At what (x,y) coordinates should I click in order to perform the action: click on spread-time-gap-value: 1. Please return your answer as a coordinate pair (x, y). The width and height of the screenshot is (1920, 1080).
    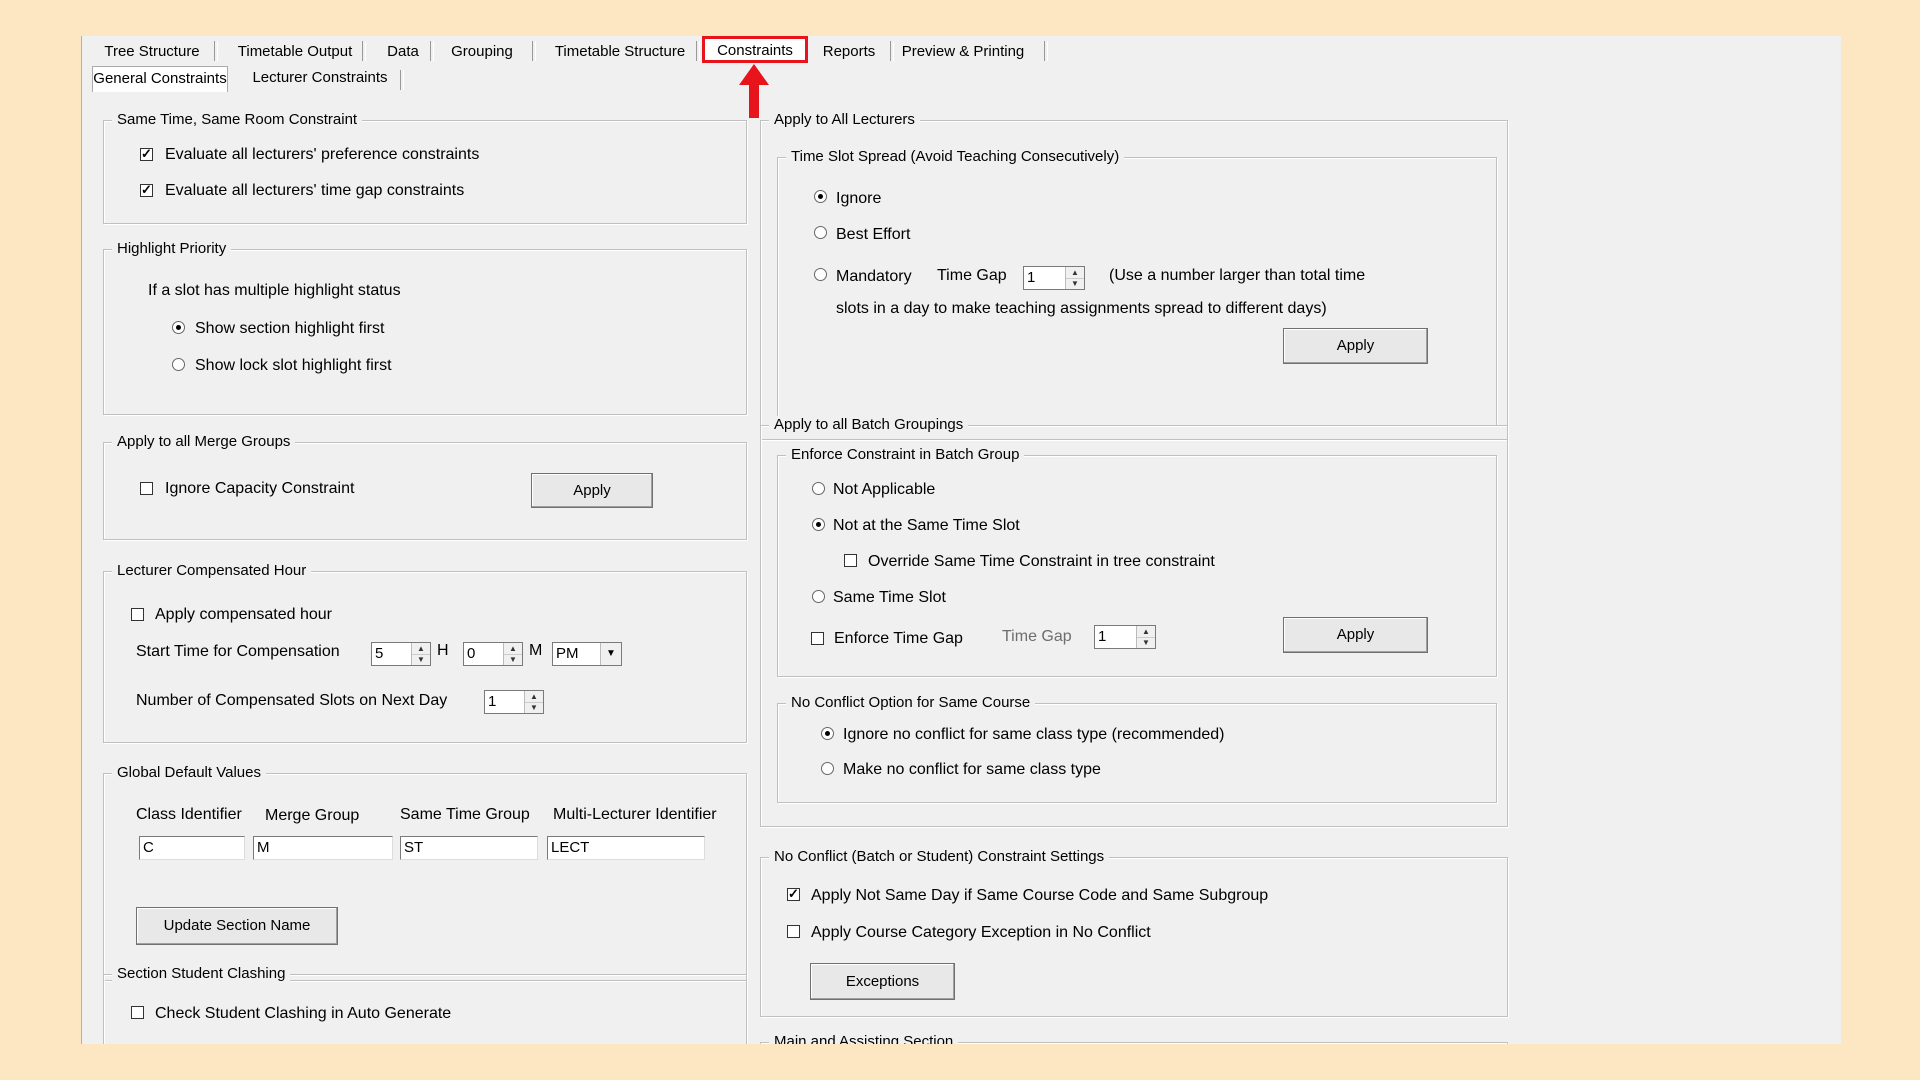
    Looking at the image, I should click on (1031, 277).